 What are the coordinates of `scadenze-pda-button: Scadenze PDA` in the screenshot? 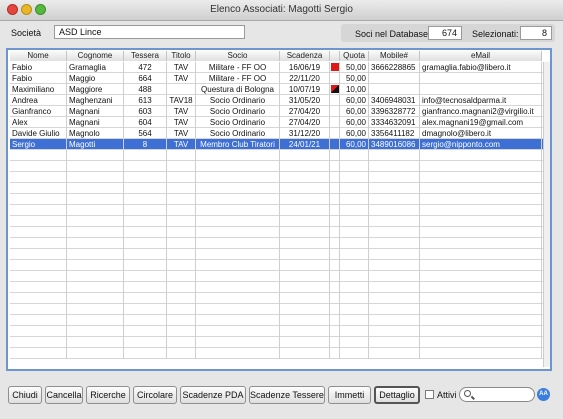 It's located at (213, 395).